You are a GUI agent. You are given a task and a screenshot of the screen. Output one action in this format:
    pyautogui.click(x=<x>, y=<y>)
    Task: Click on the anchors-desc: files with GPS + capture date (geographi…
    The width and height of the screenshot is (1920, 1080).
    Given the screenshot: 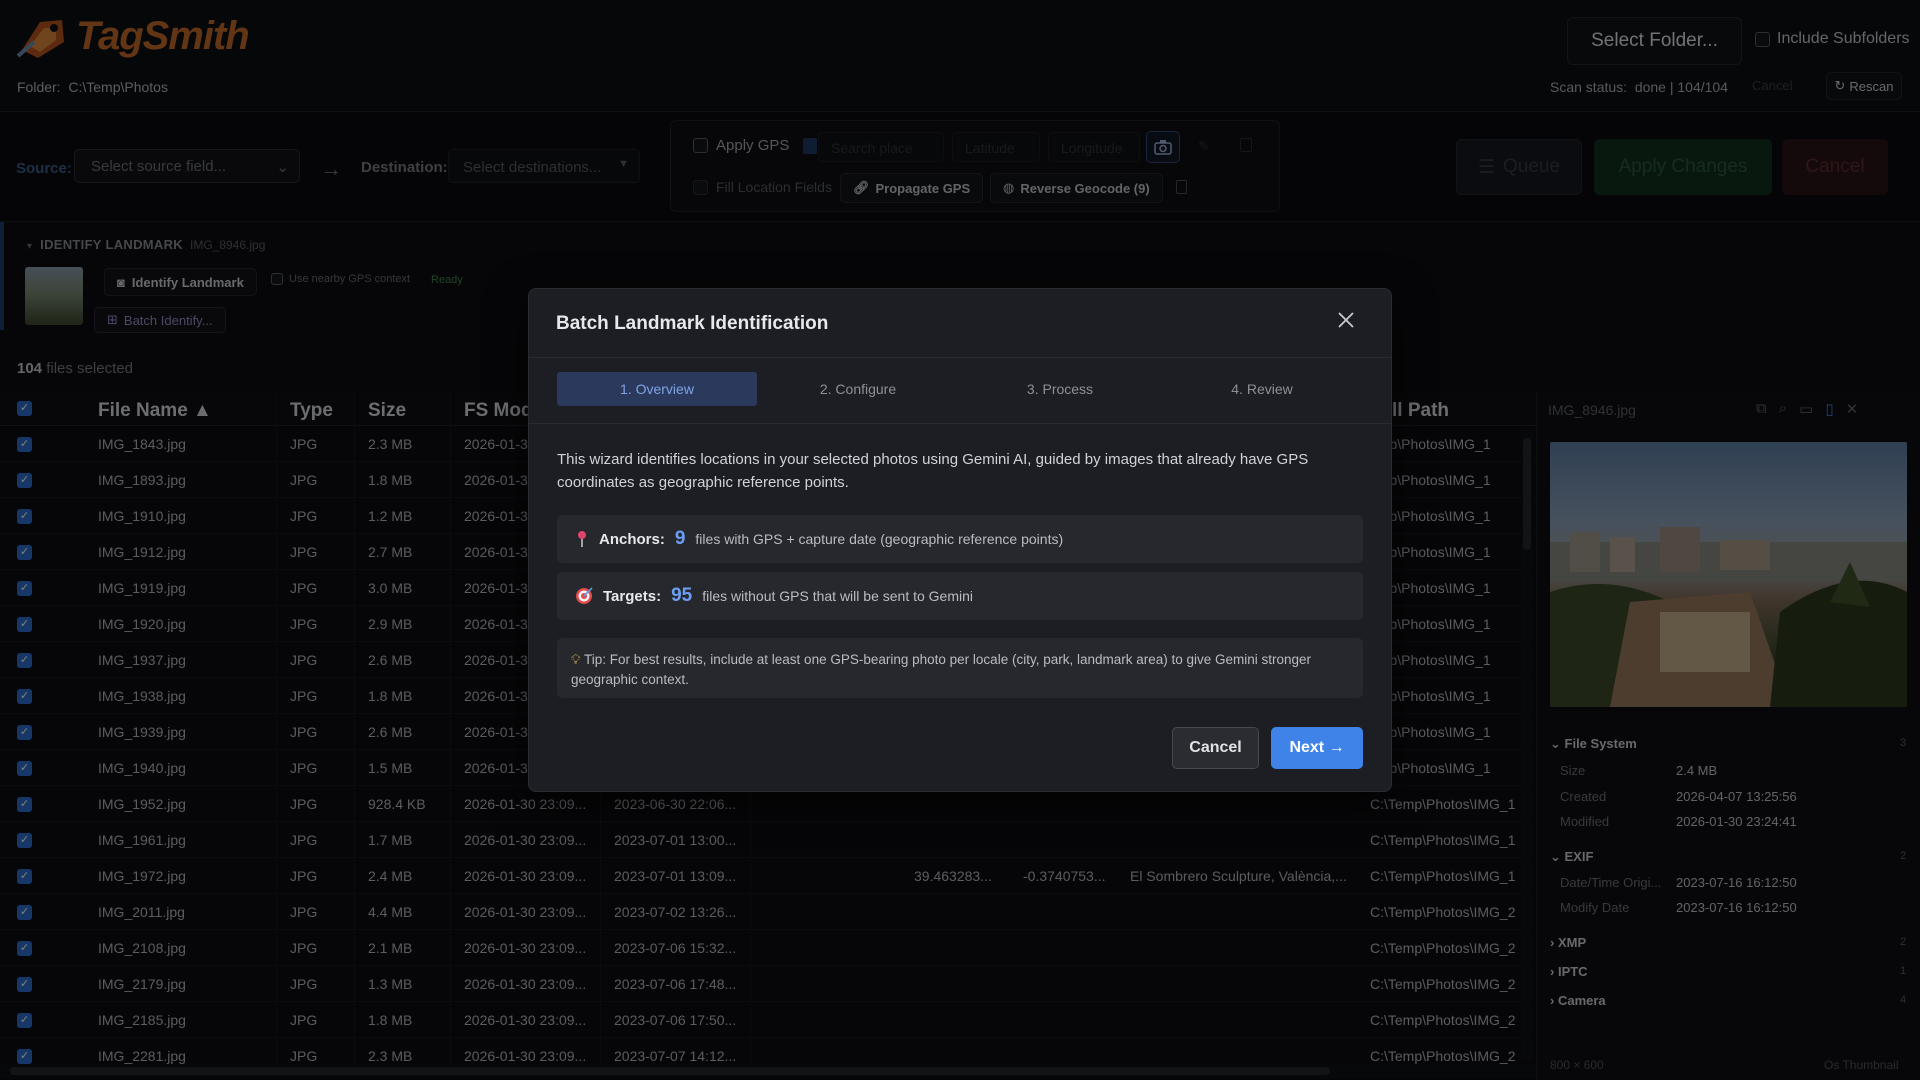 What is the action you would take?
    pyautogui.click(x=879, y=539)
    